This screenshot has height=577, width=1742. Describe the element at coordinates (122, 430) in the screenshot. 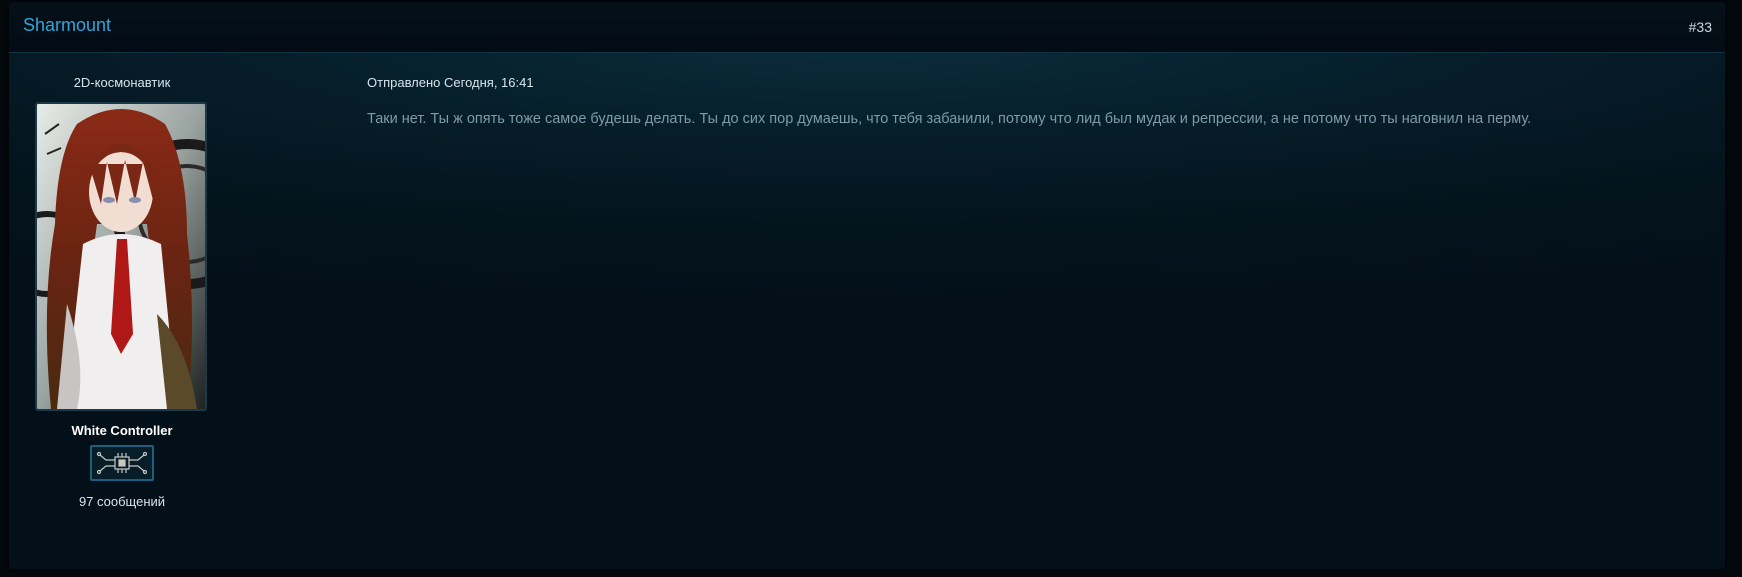

I see `user-group: White Controller` at that location.